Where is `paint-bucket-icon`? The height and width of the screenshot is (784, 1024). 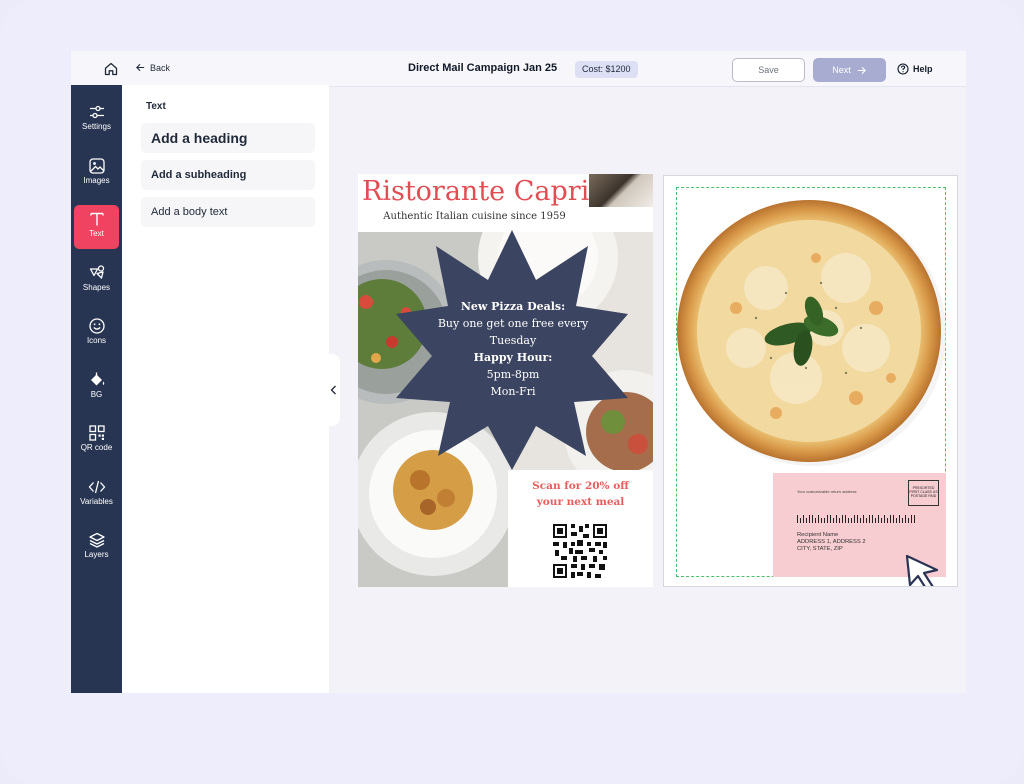
paint-bucket-icon is located at coordinates (97, 379).